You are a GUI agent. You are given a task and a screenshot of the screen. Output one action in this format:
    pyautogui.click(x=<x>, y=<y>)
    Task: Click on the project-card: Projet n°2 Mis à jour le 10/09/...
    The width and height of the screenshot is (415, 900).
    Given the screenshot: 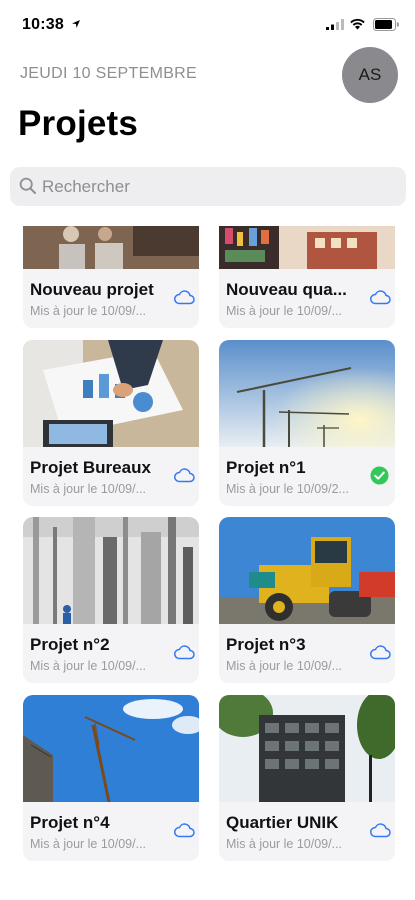 What is the action you would take?
    pyautogui.click(x=111, y=600)
    